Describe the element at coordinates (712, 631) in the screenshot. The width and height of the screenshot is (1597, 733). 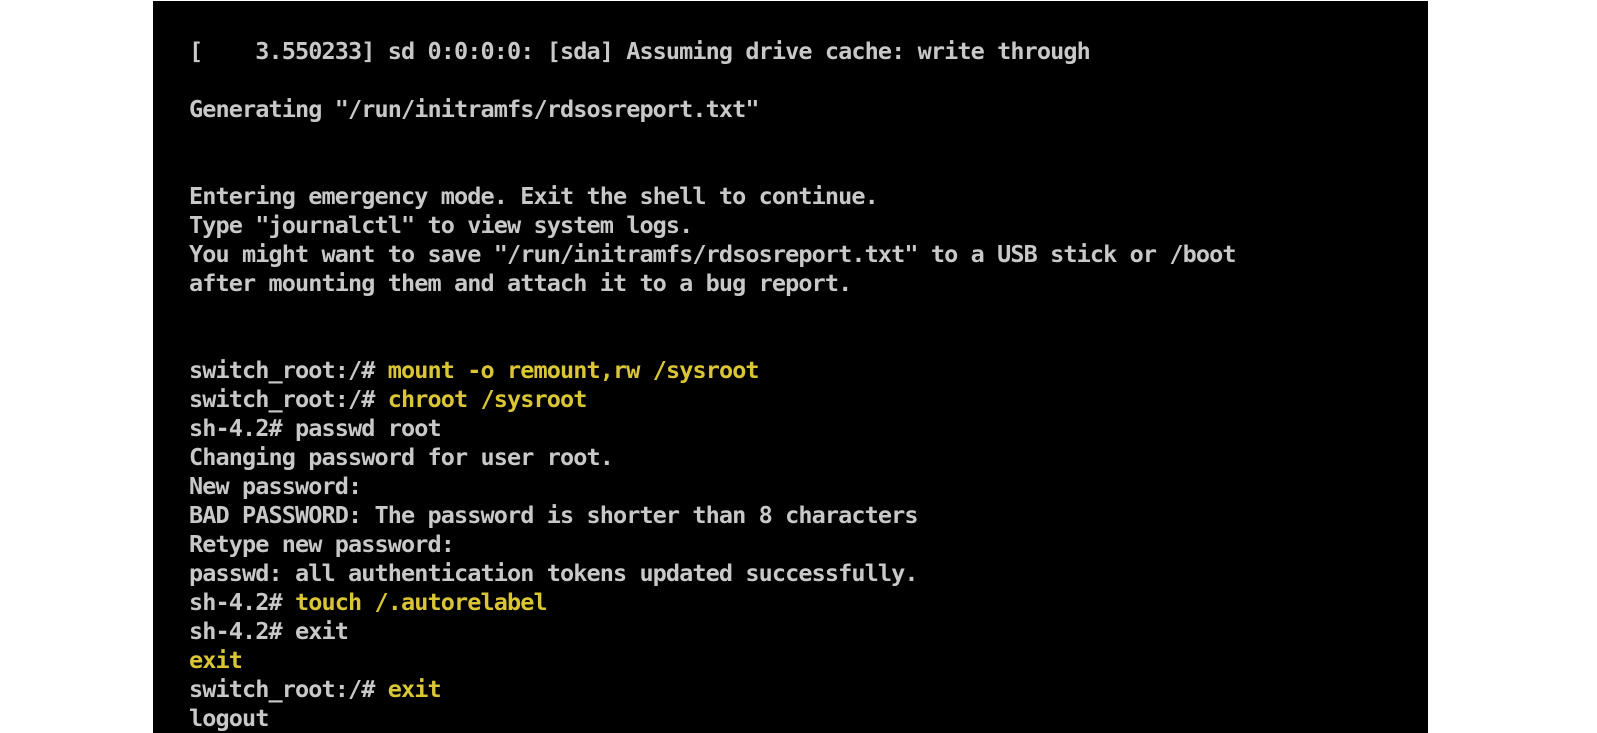
I see `command-line: sh-4.2# exit` at that location.